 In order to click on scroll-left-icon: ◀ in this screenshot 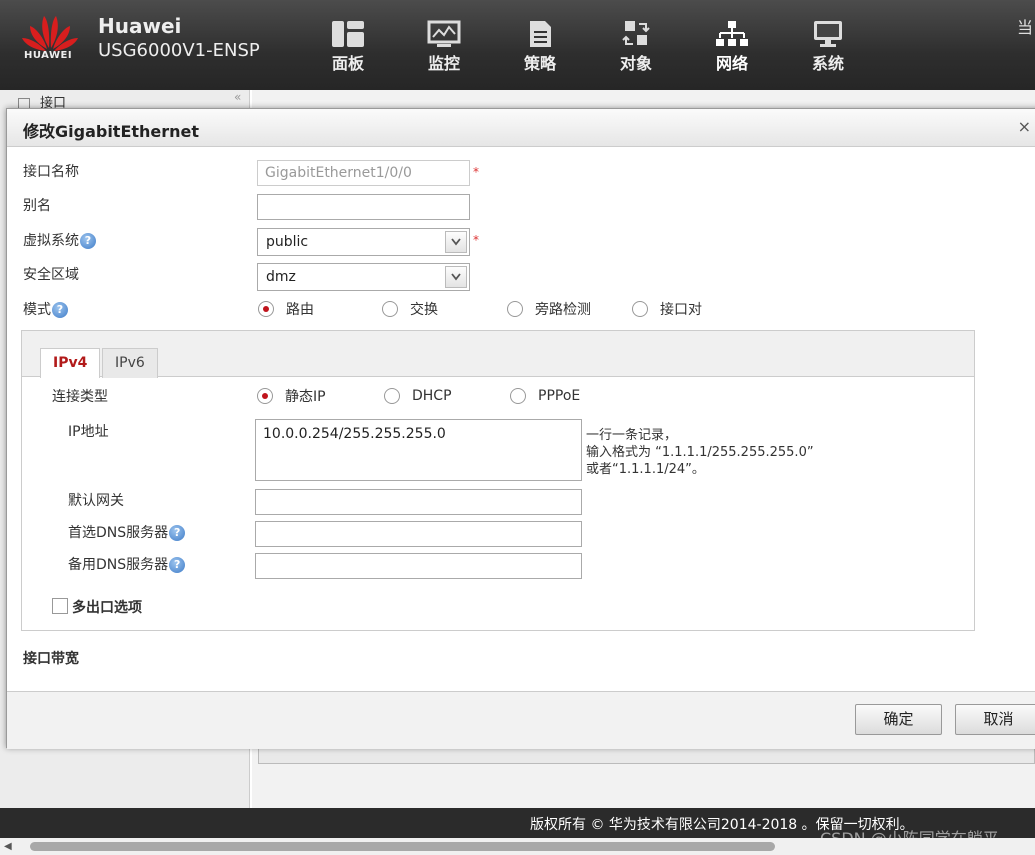, I will do `click(8, 846)`.